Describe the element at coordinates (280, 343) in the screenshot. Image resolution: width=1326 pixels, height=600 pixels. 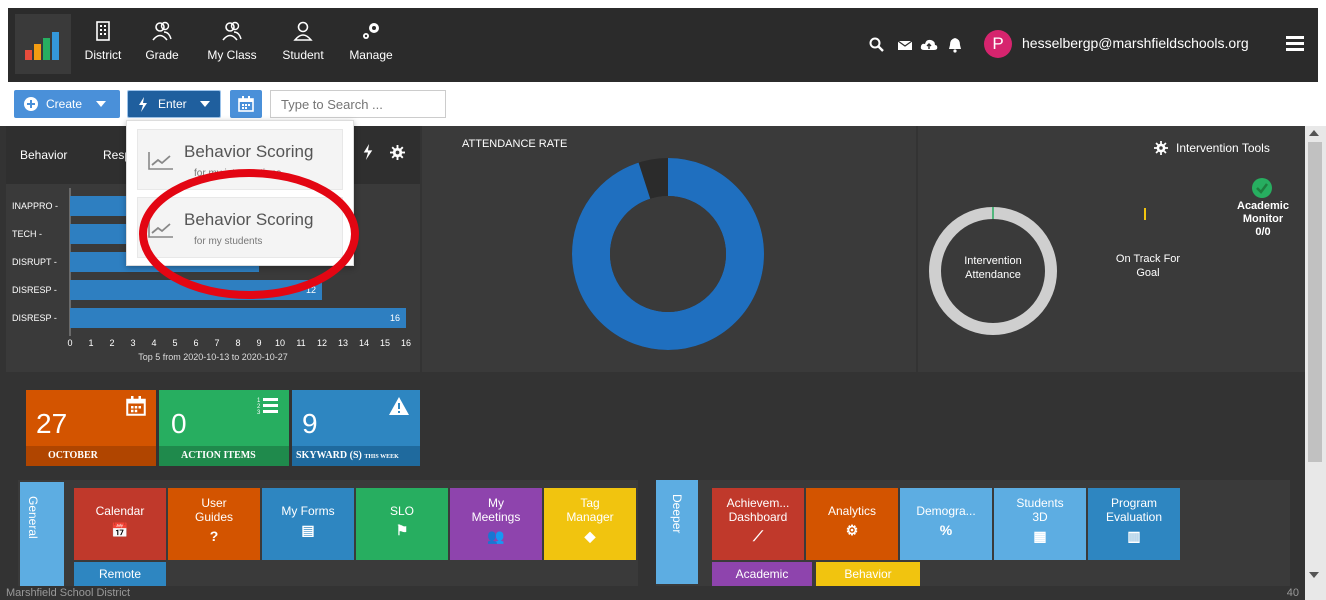
I see `x-tick-label: 10` at that location.